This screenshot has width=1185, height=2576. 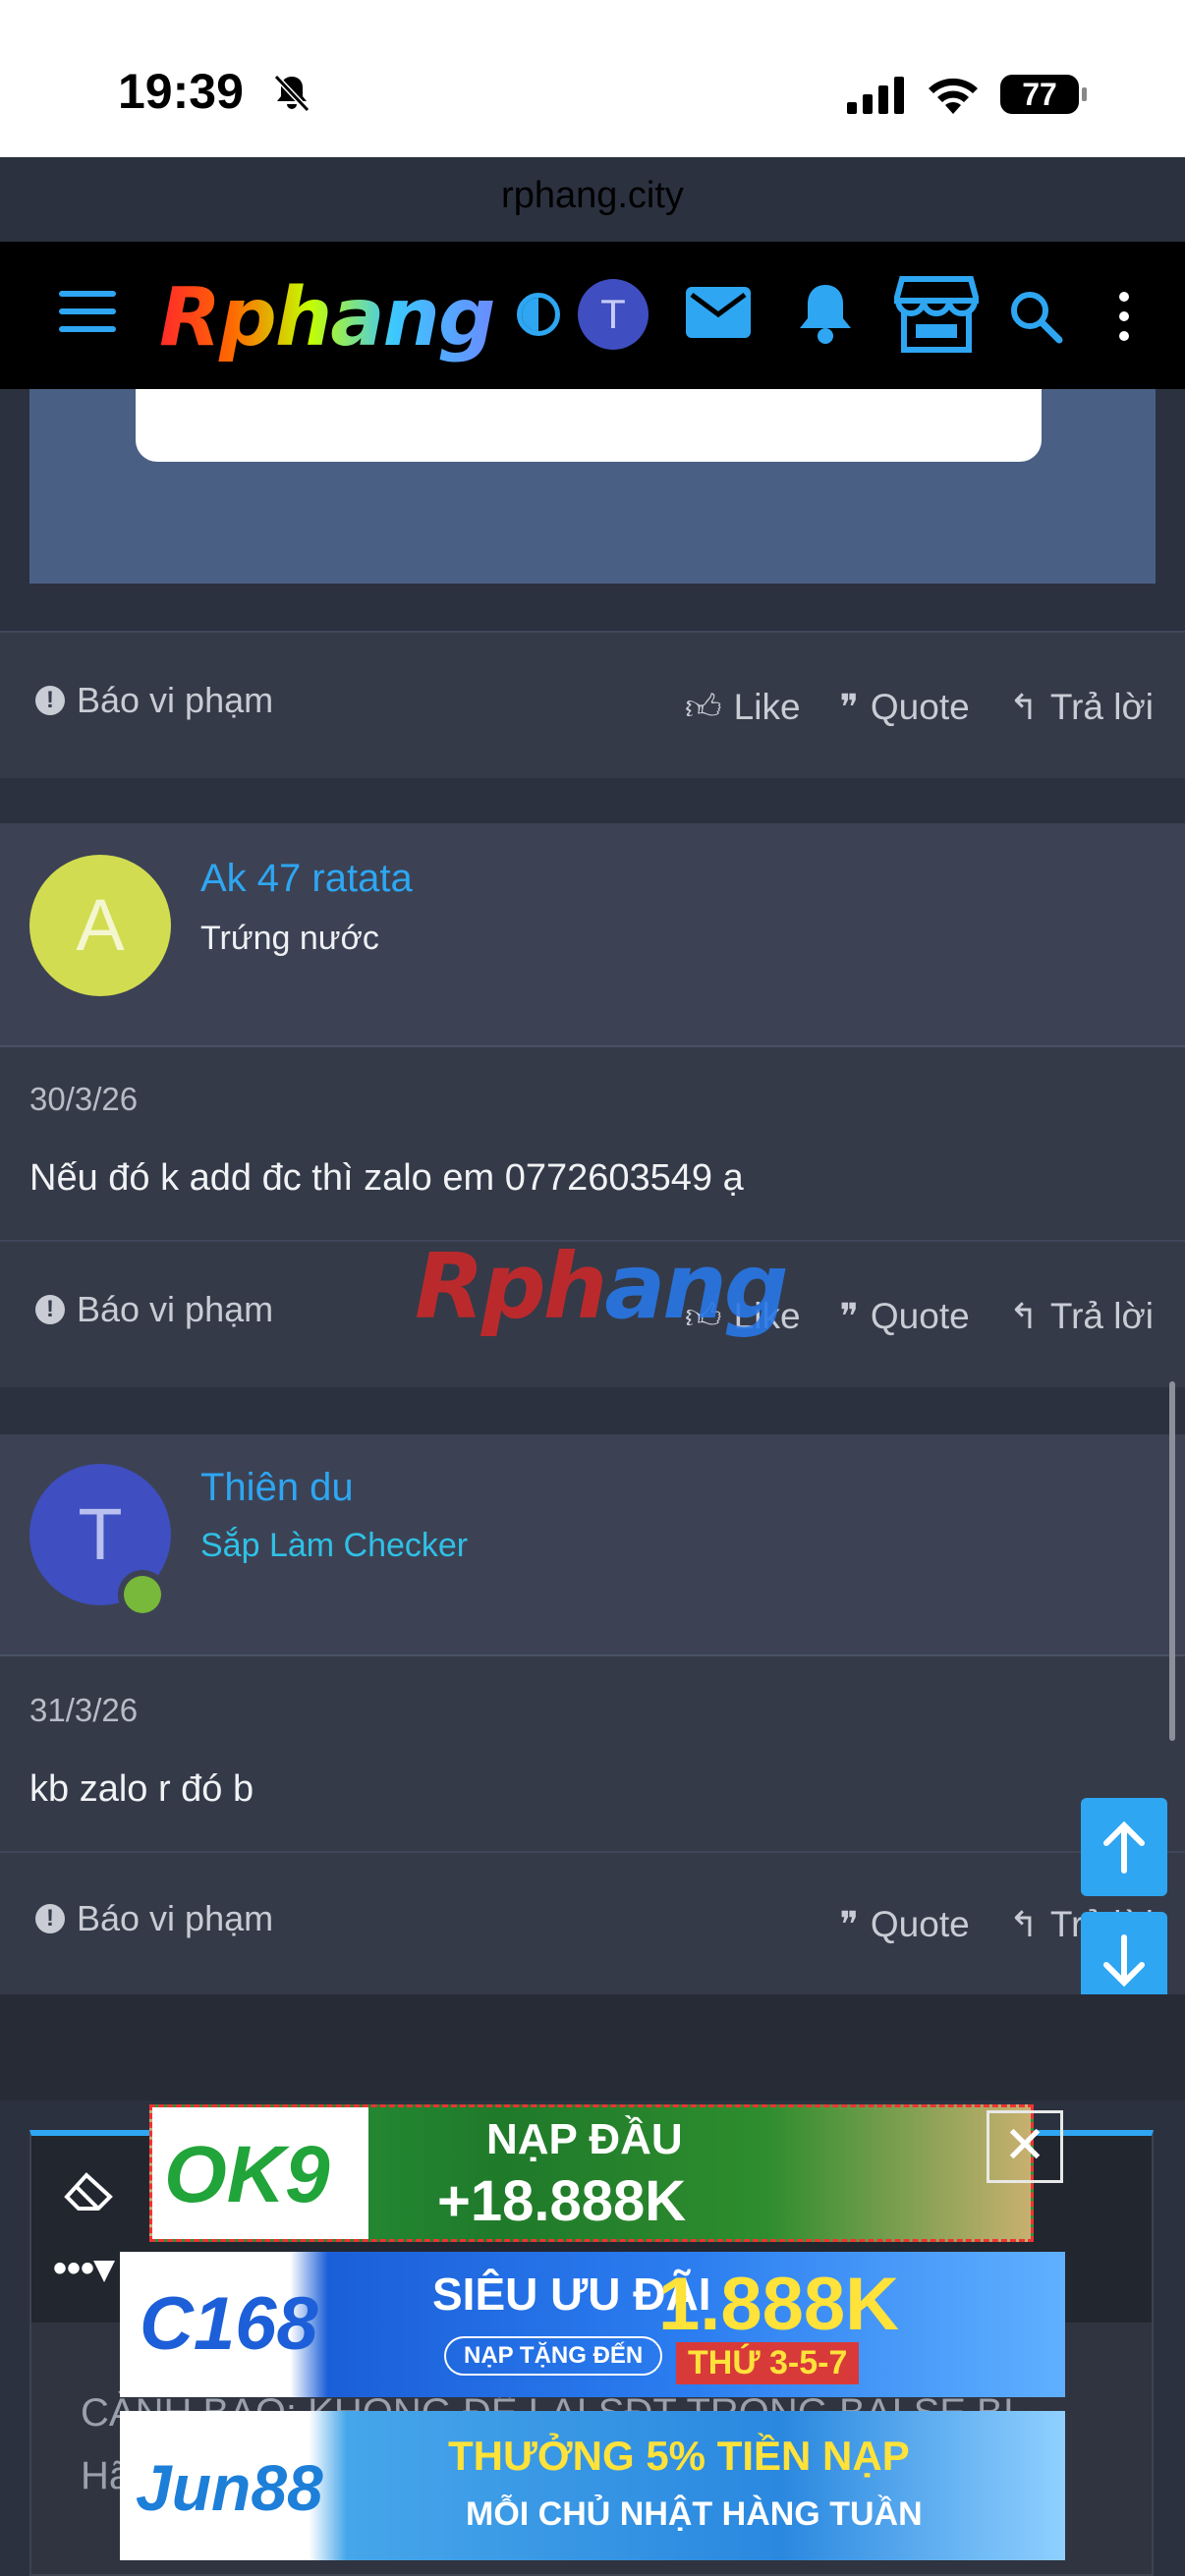 I want to click on store-icon, so click(x=937, y=314).